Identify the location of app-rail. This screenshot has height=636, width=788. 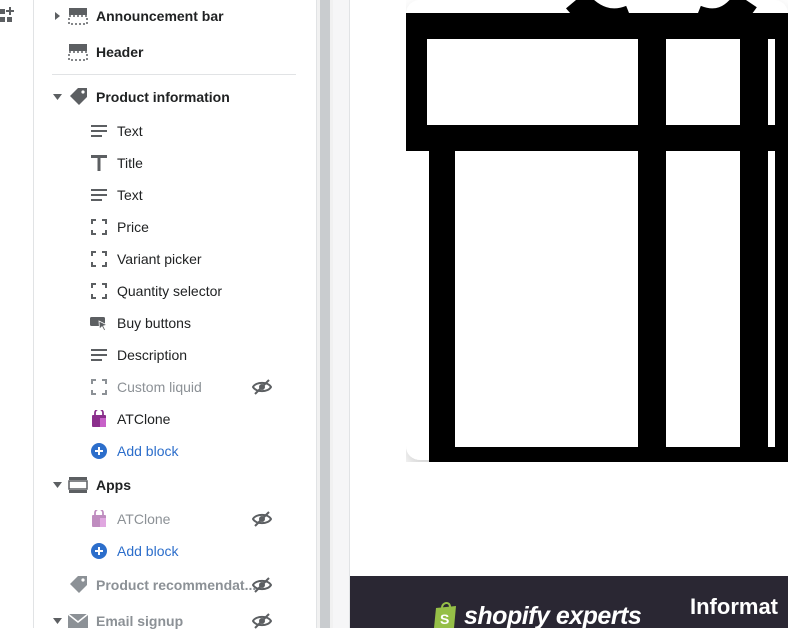
(17, 314).